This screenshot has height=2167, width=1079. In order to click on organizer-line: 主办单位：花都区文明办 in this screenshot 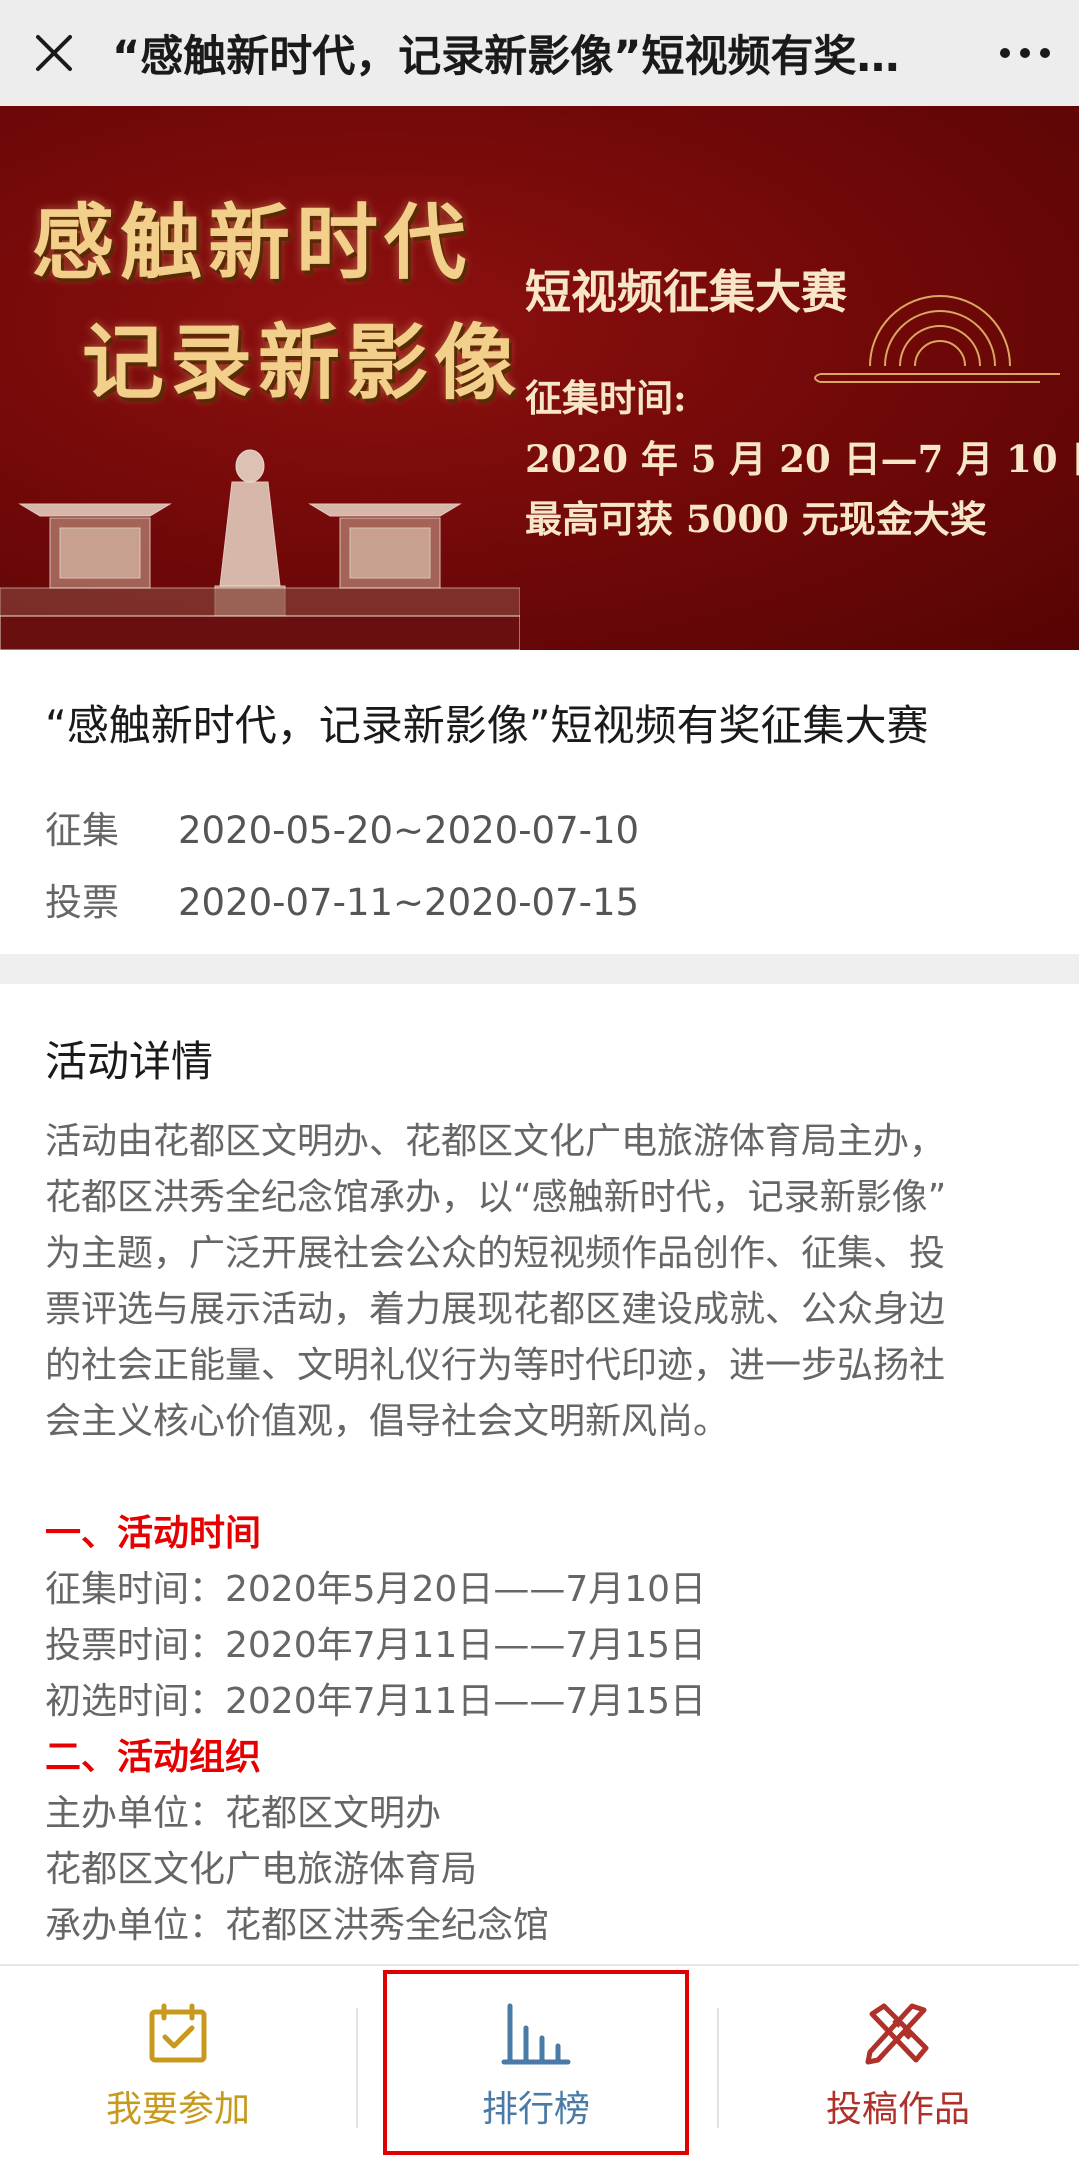, I will do `click(243, 1813)`.